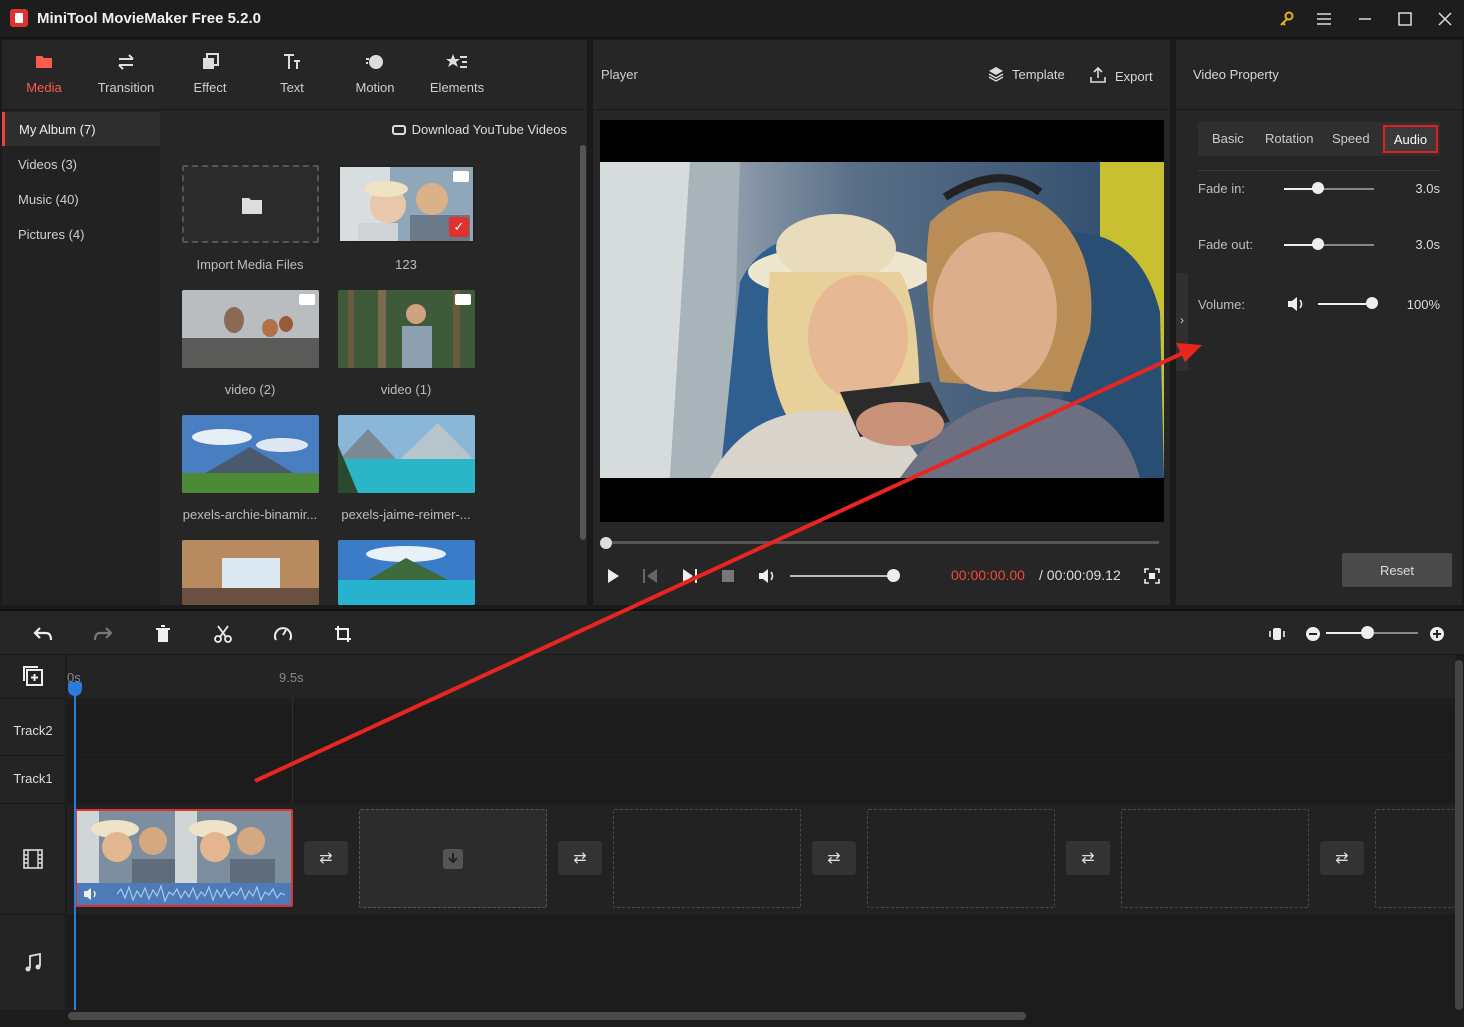  I want to click on effect-icon, so click(211, 61).